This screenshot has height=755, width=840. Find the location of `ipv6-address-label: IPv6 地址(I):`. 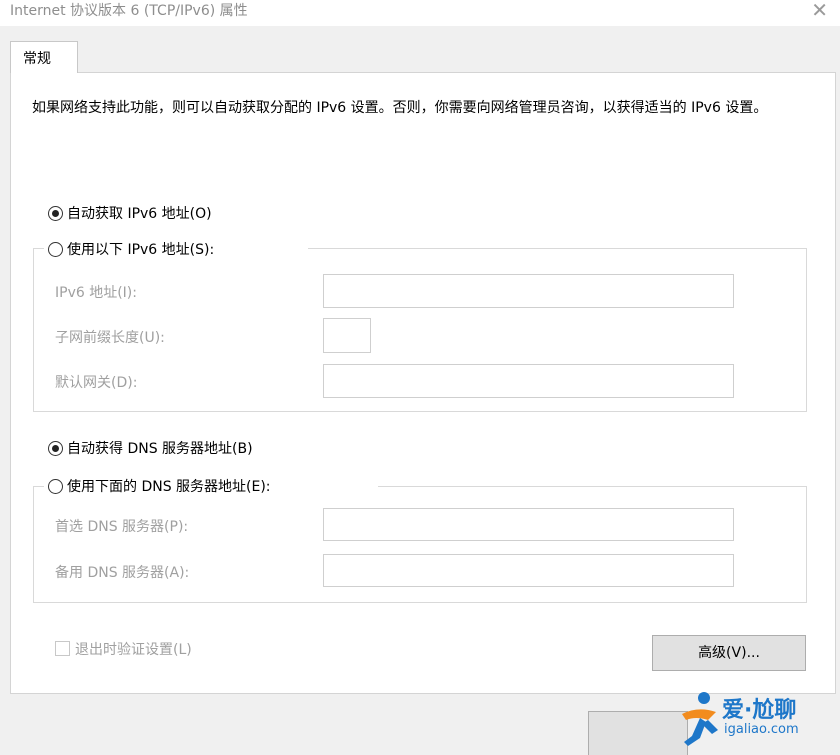

ipv6-address-label: IPv6 地址(I): is located at coordinates (96, 293).